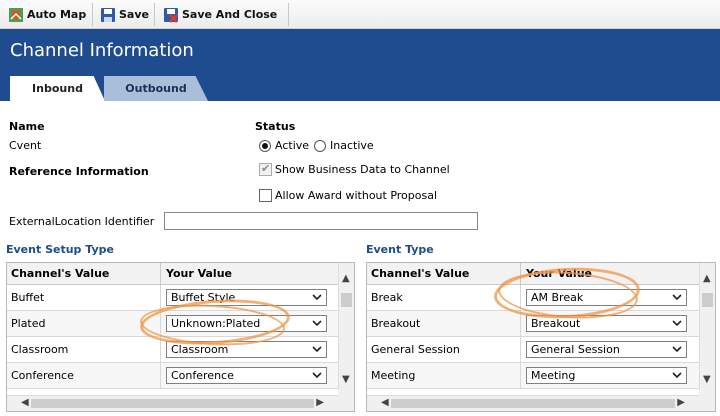 Image resolution: width=720 pixels, height=416 pixels. What do you see at coordinates (553, 375) in the screenshot?
I see `your-value-select-text: Meeting` at bounding box center [553, 375].